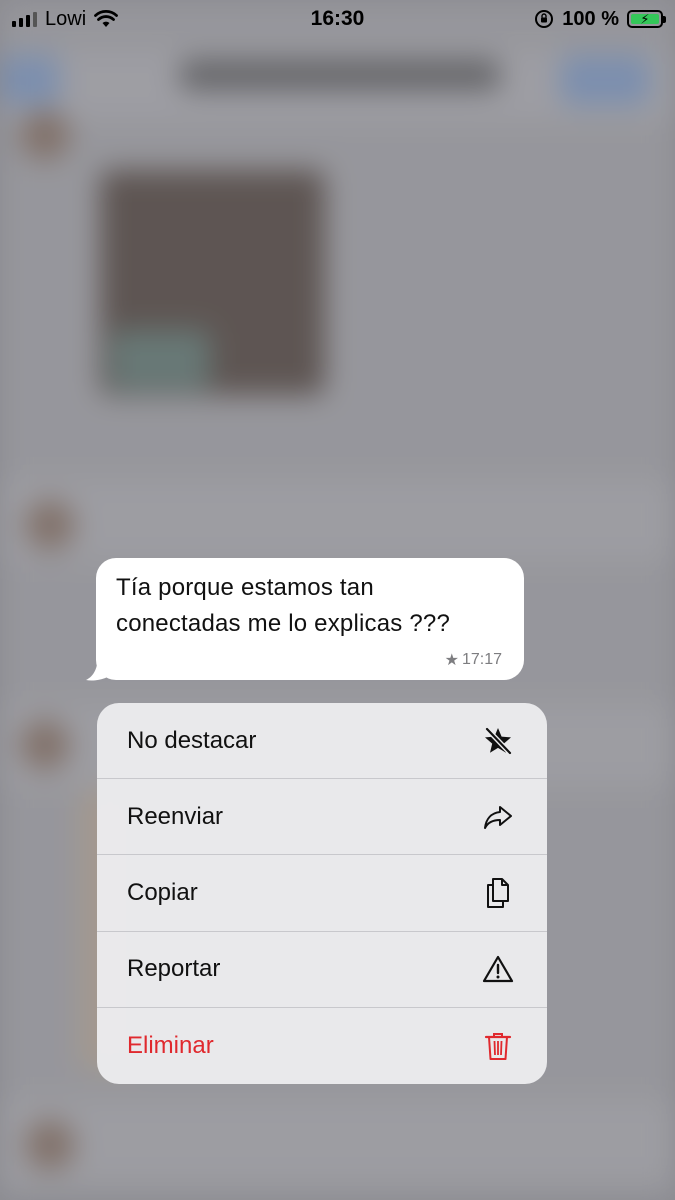  I want to click on menu-item-copy: Copiar, so click(322, 893).